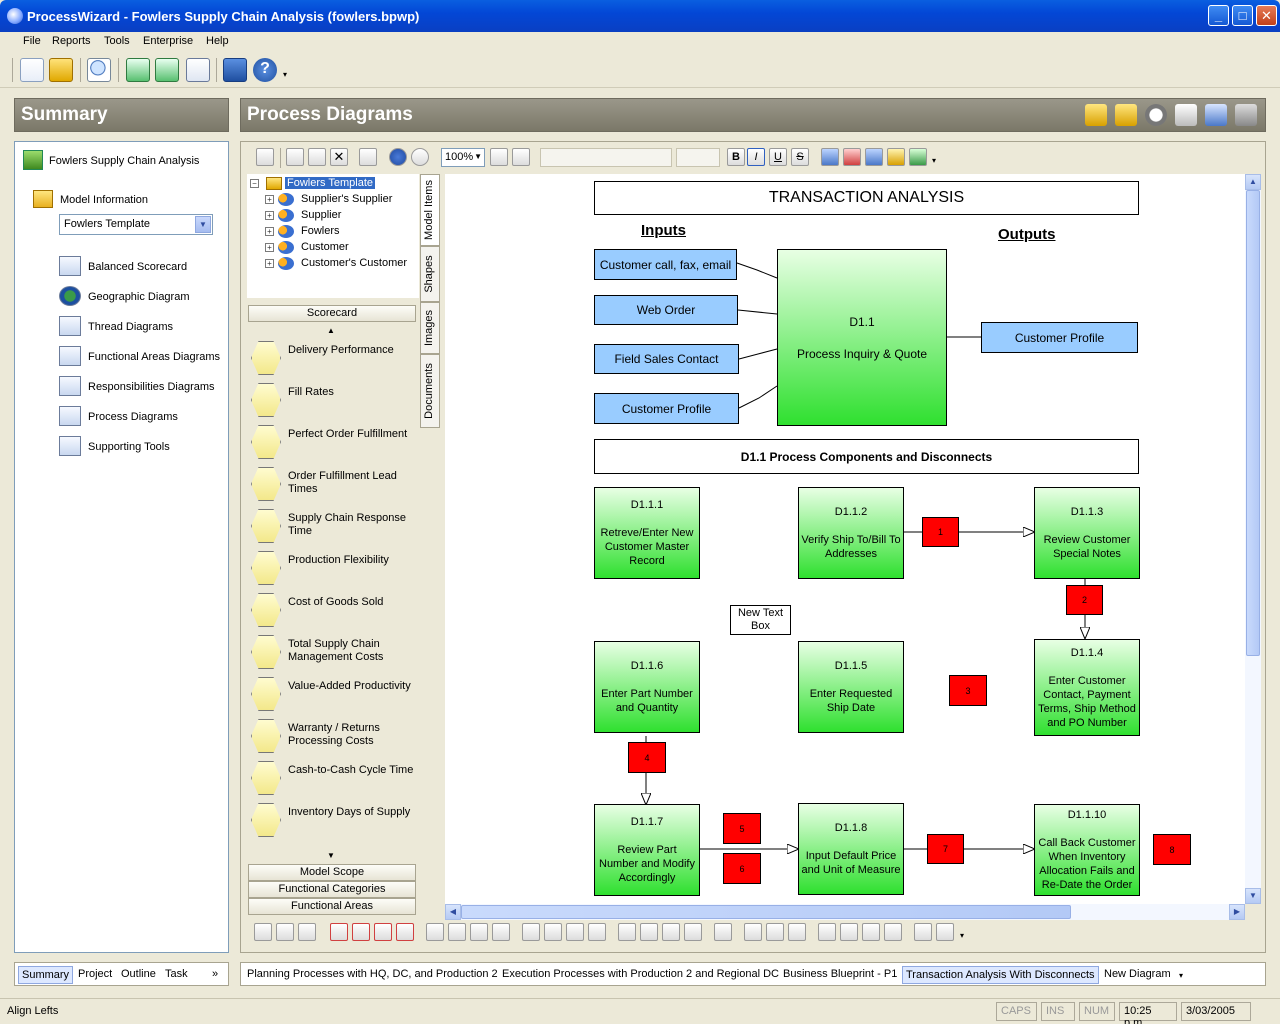 Image resolution: width=1280 pixels, height=1024 pixels. Describe the element at coordinates (352, 812) in the screenshot. I see `kpi-label: Inventory Days of Supply` at that location.